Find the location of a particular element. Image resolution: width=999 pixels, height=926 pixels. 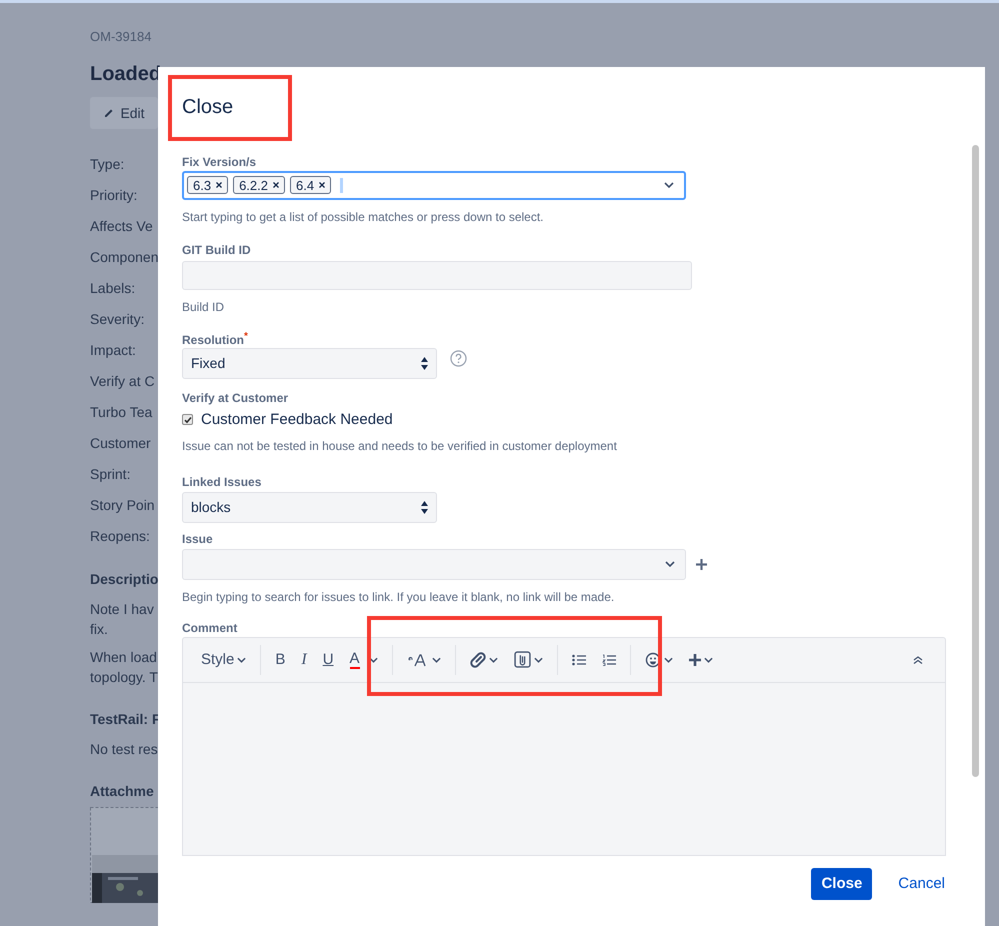

checkbox-label: Customer Feedback Needed is located at coordinates (297, 420).